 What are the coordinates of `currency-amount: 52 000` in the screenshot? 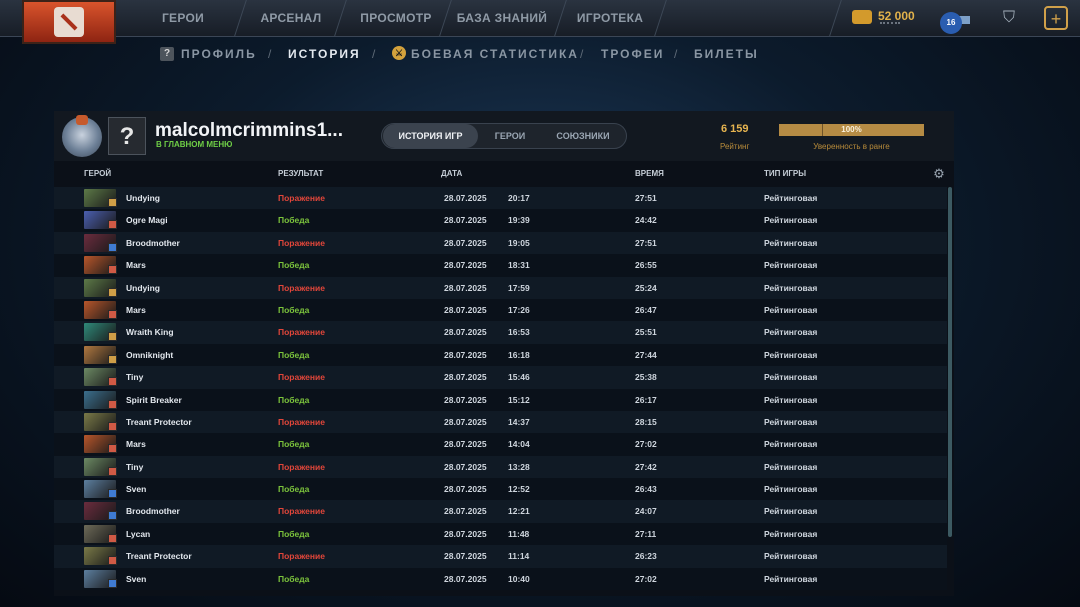 It's located at (896, 16).